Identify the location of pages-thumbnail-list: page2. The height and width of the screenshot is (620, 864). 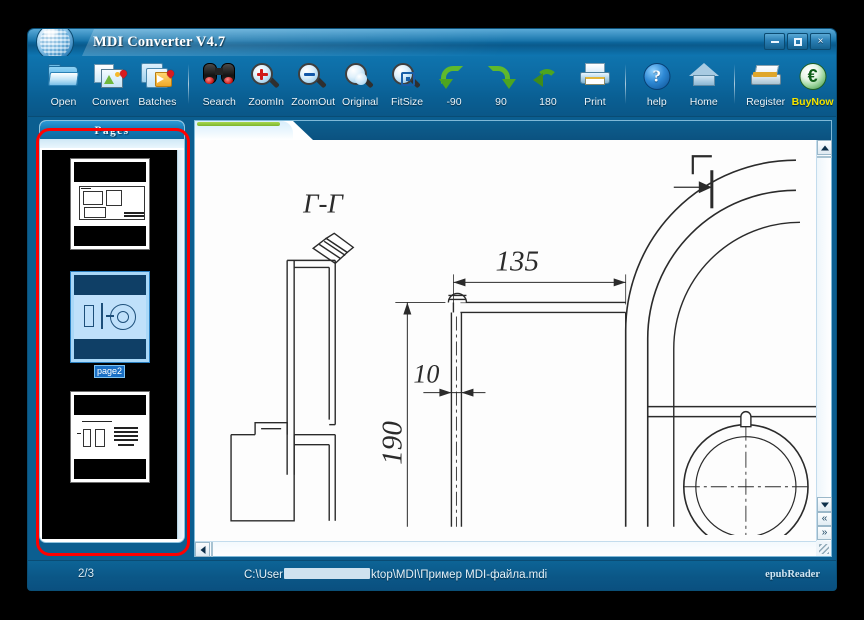
(109, 344).